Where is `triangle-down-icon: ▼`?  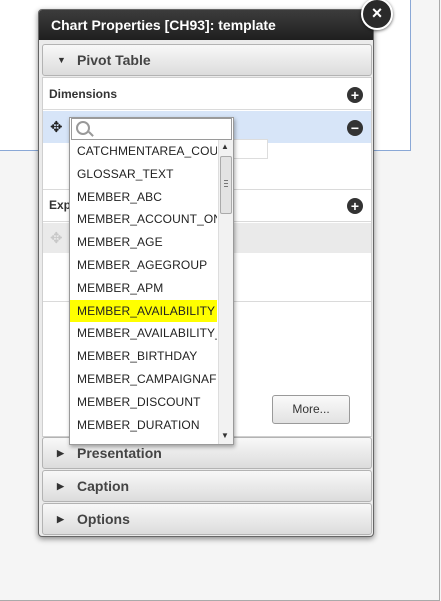 triangle-down-icon: ▼ is located at coordinates (61, 60).